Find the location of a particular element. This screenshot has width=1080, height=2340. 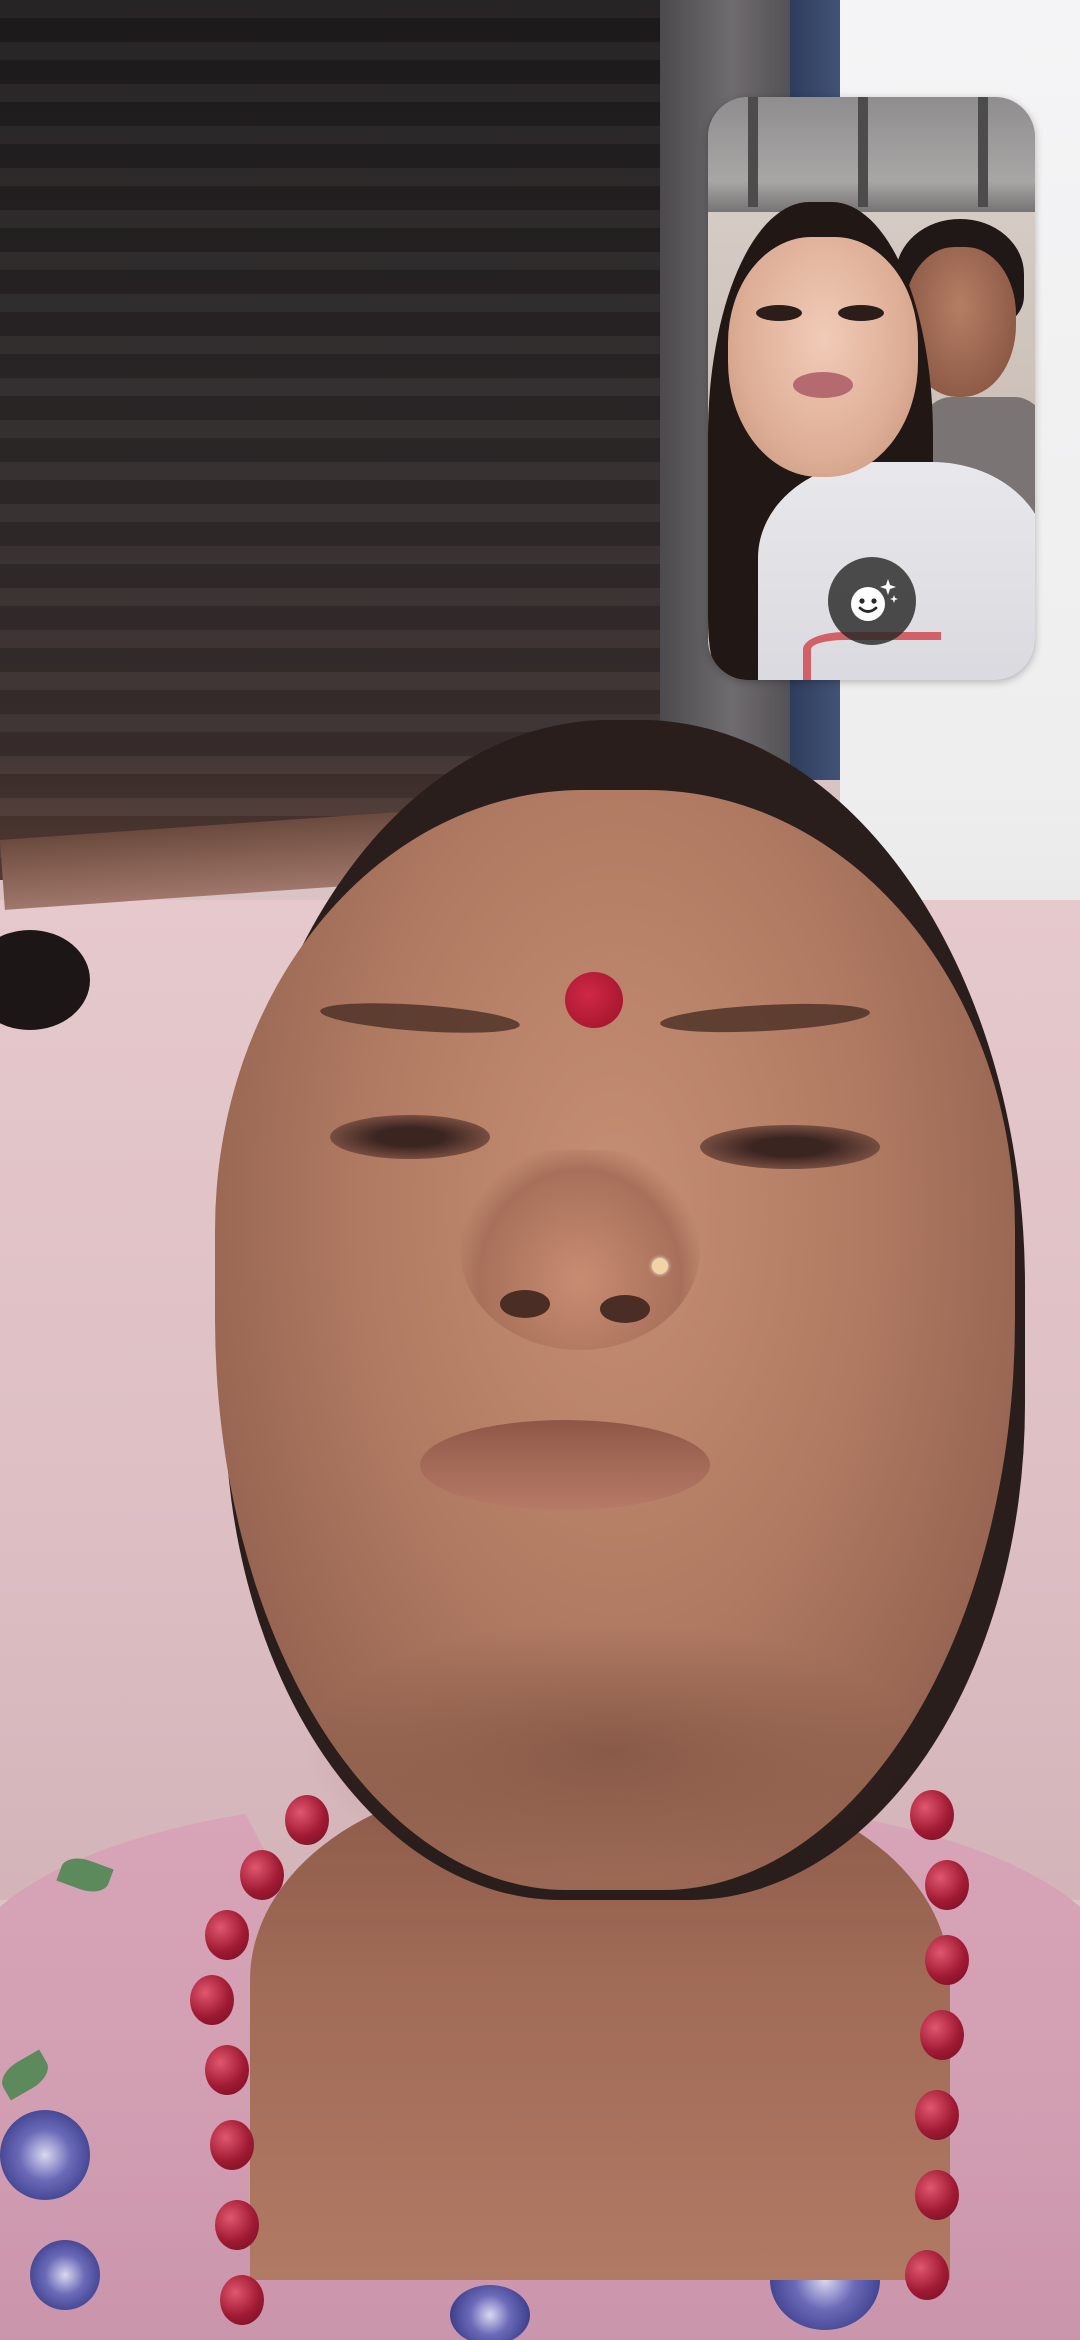

pip-woman-face is located at coordinates (823, 357).